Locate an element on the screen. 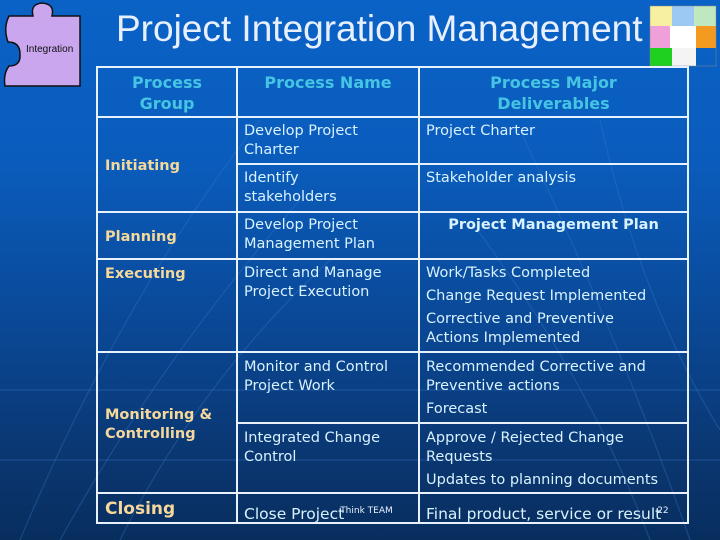  footer-brand: Think TEAM is located at coordinates (366, 511).